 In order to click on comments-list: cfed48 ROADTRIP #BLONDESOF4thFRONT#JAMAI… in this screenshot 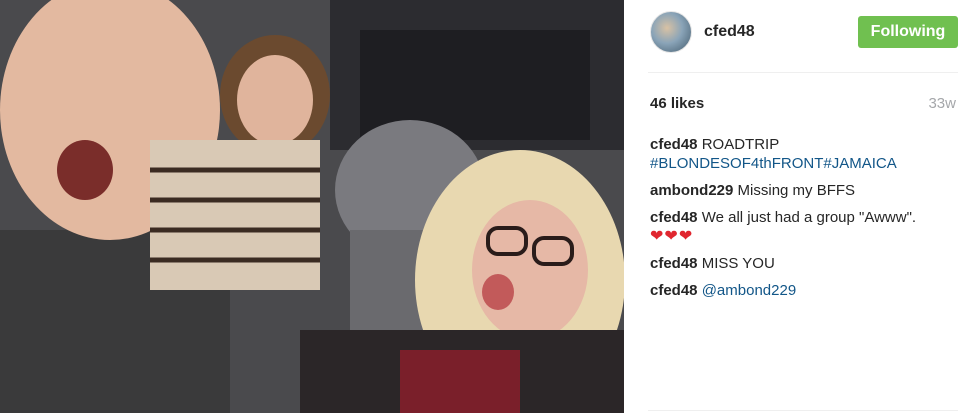, I will do `click(805, 221)`.